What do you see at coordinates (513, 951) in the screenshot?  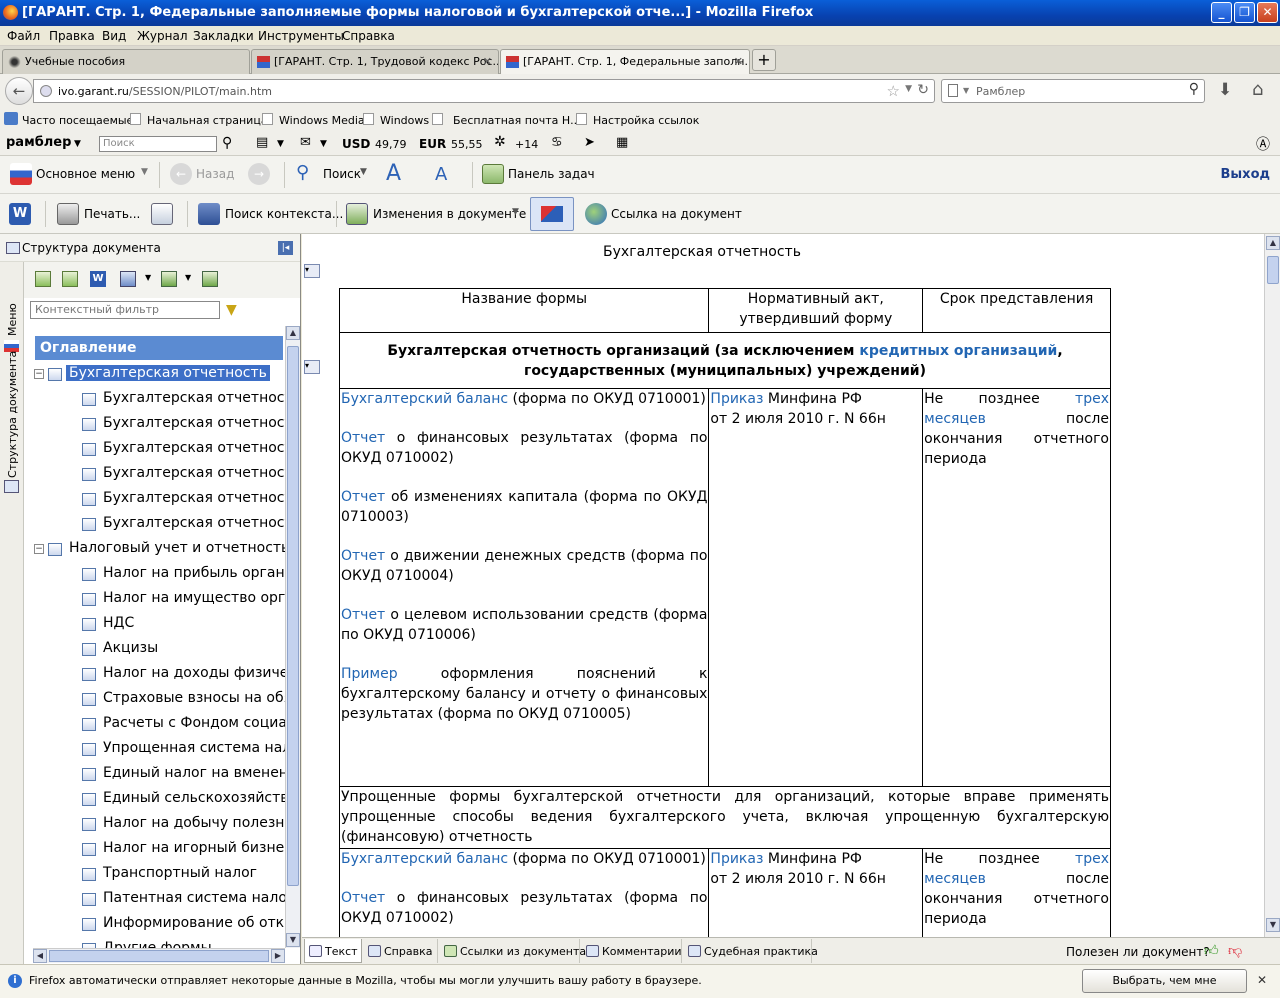 I see `tab-links-from-doc: Ссылки из документа` at bounding box center [513, 951].